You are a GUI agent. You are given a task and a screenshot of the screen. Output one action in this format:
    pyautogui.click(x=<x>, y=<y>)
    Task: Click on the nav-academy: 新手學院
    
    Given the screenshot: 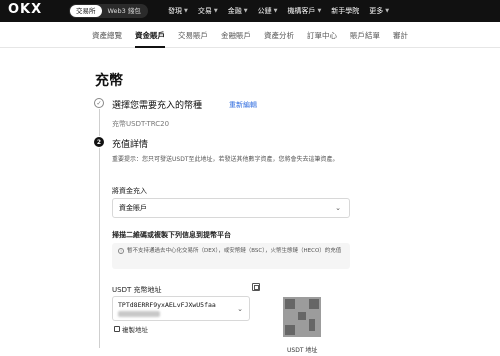 What is the action you would take?
    pyautogui.click(x=345, y=11)
    